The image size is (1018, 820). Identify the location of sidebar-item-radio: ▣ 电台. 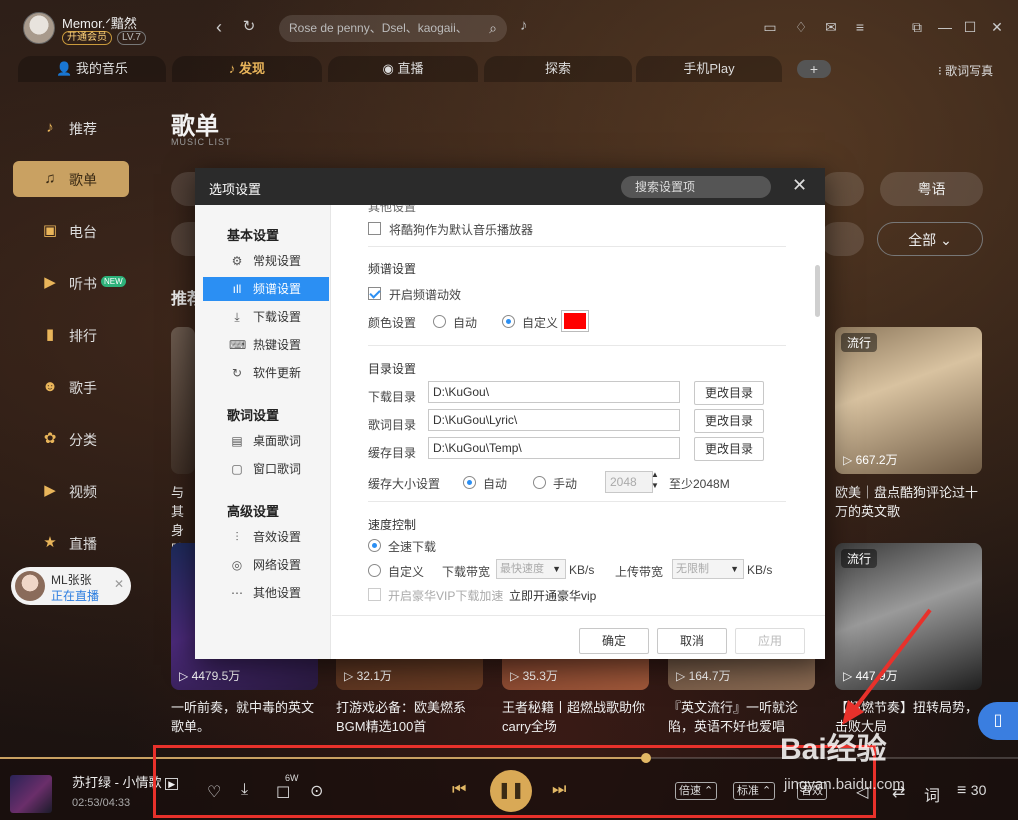
(71, 231).